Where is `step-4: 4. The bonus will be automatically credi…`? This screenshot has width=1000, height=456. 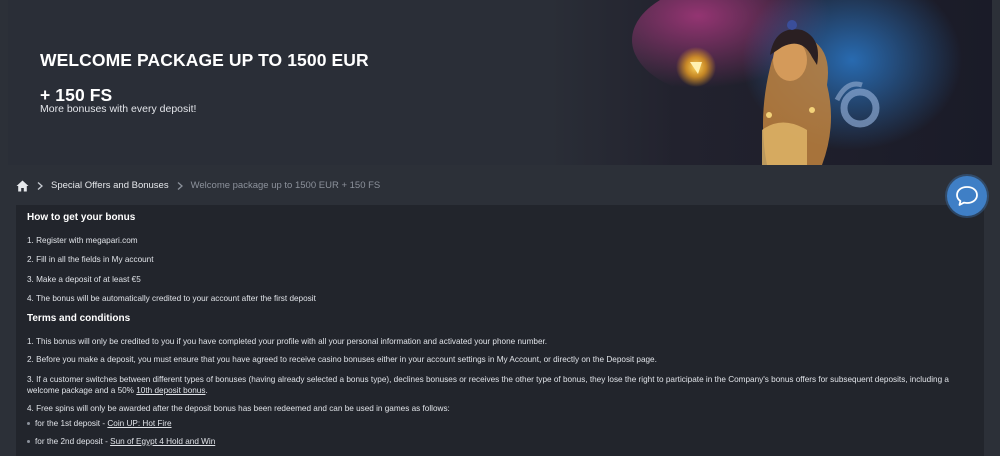 step-4: 4. The bonus will be automatically credi… is located at coordinates (171, 298).